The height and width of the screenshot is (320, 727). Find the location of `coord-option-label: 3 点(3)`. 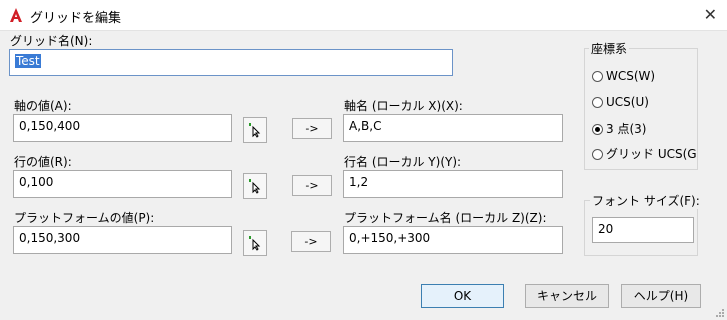

coord-option-label: 3 点(3) is located at coordinates (626, 129).